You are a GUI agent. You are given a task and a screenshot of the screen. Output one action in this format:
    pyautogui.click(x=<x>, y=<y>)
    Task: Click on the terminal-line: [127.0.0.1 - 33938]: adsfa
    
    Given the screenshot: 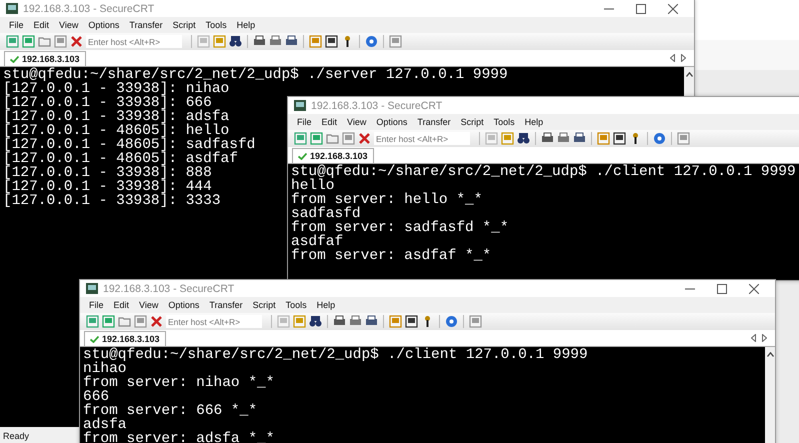 What is the action you would take?
    pyautogui.click(x=116, y=117)
    